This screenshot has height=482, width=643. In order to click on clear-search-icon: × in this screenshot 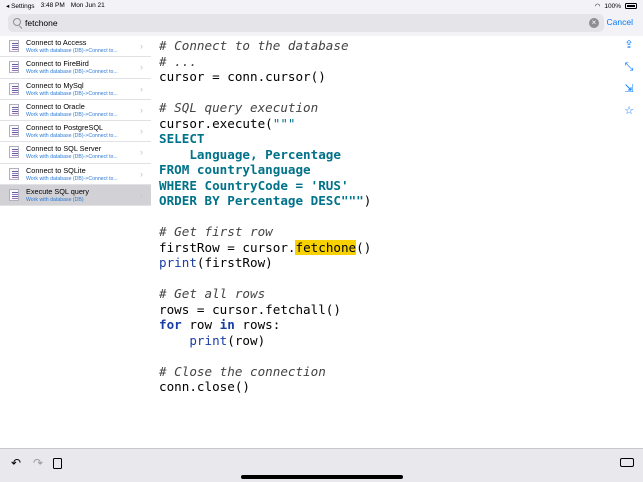, I will do `click(594, 23)`.